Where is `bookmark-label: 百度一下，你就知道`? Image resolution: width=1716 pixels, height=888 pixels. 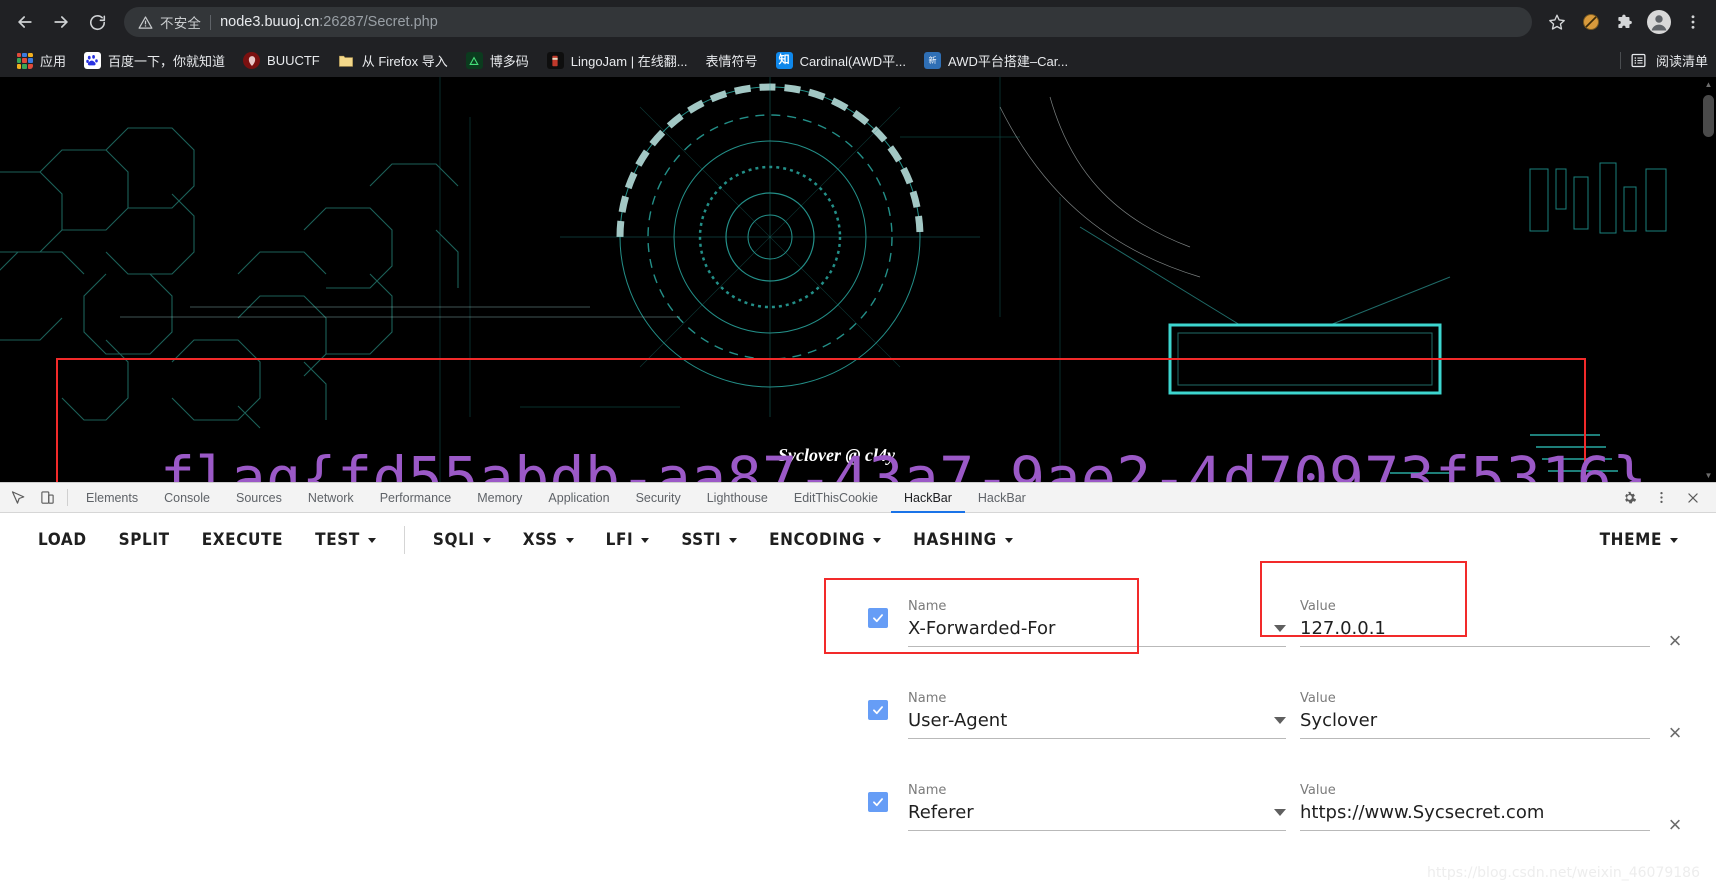 bookmark-label: 百度一下，你就知道 is located at coordinates (167, 61).